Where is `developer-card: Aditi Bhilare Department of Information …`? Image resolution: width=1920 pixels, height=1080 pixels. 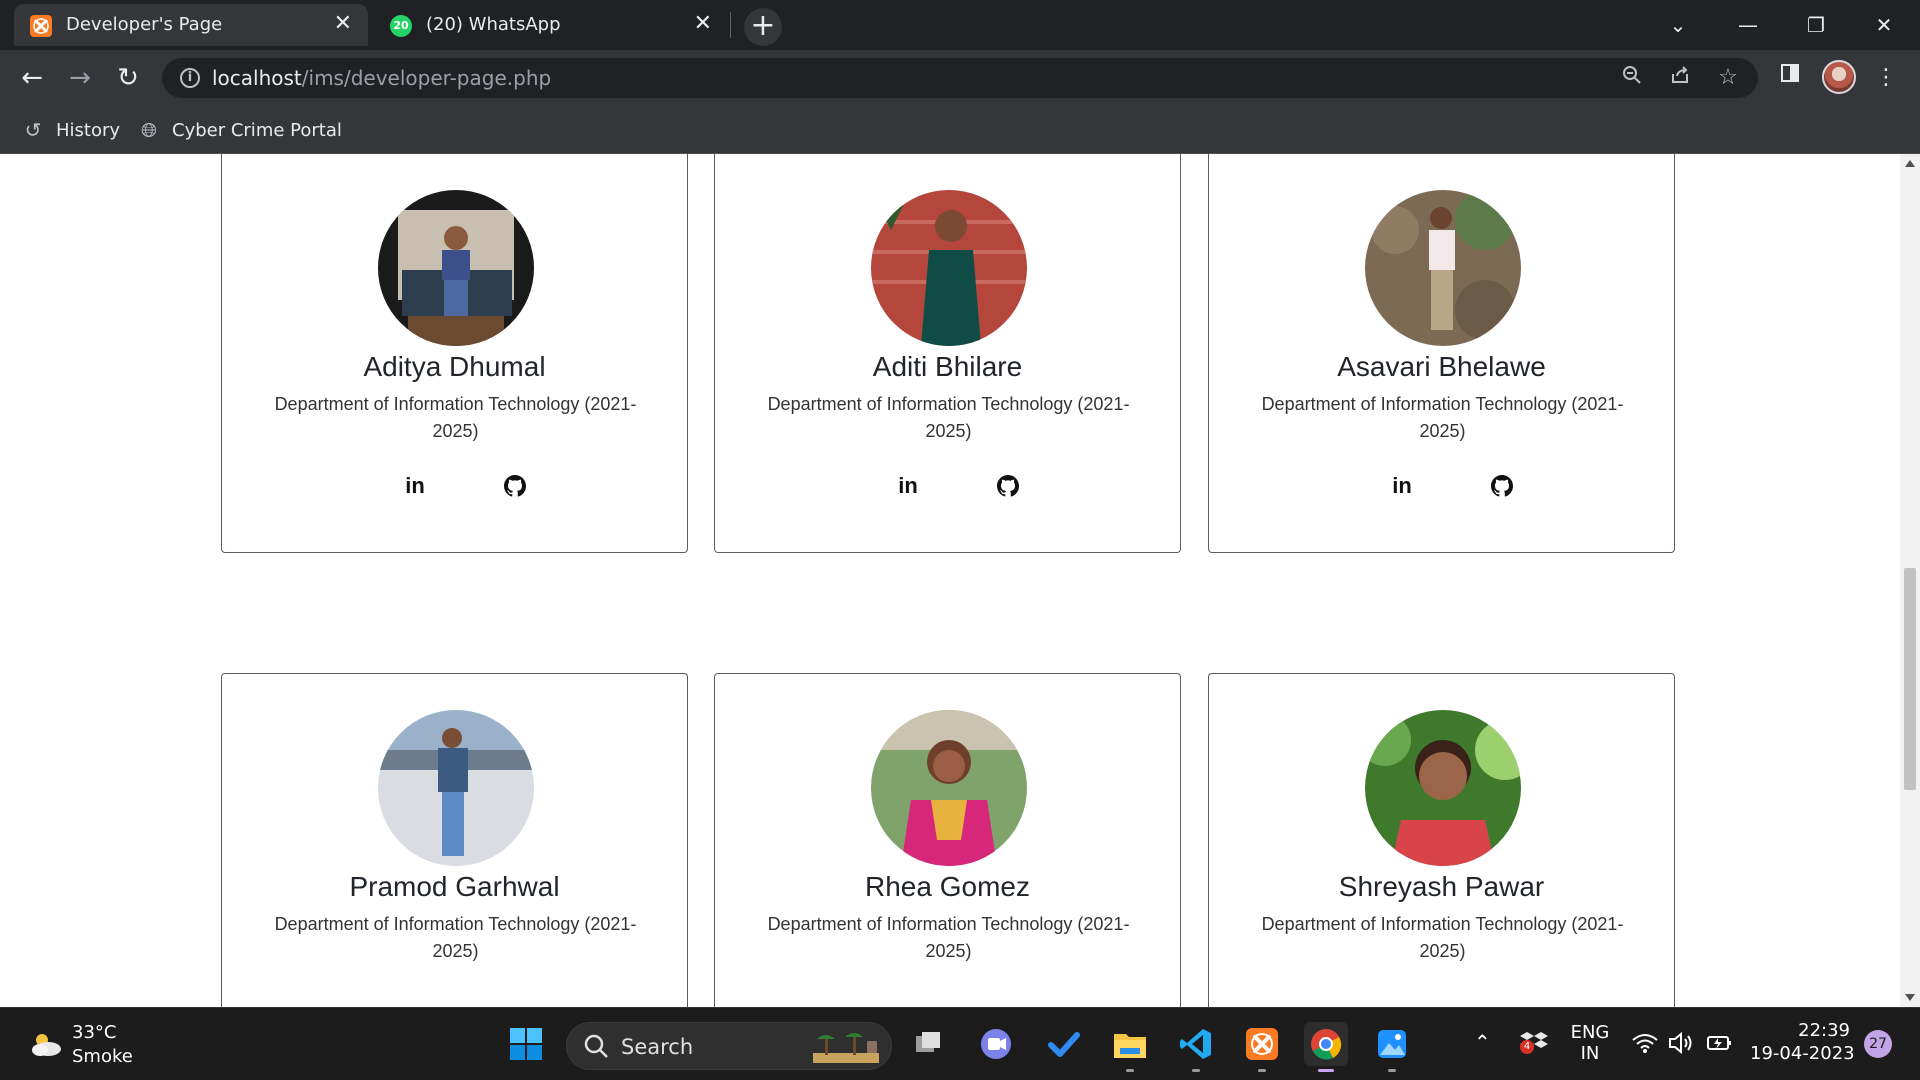
developer-card: Aditi Bhilare Department of Information … is located at coordinates (947, 353).